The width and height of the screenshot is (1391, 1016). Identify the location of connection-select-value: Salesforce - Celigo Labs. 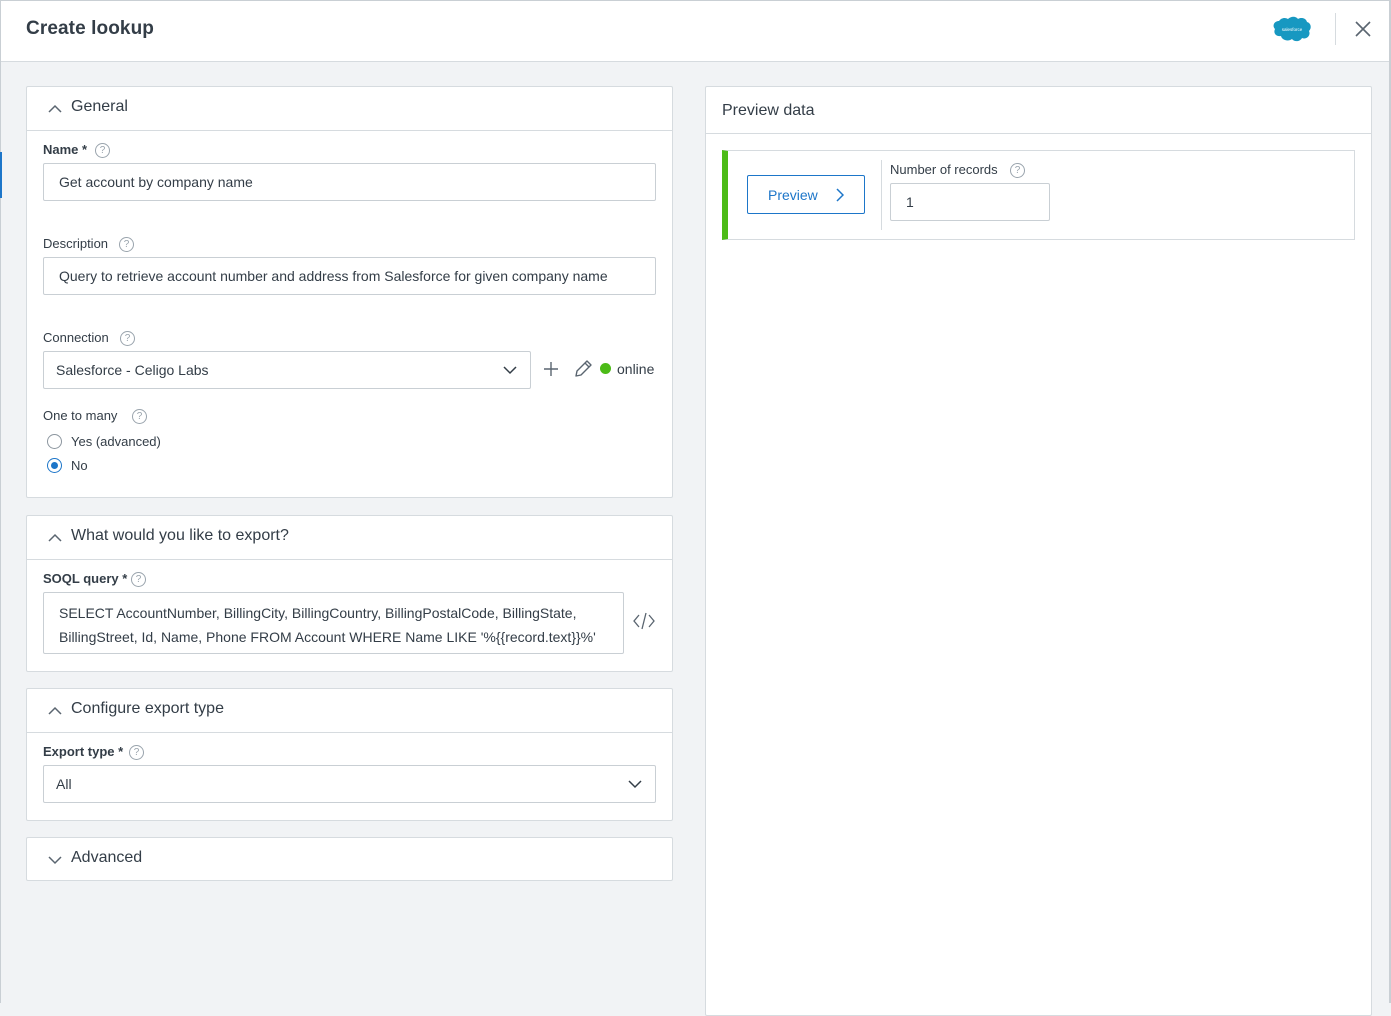
(132, 370).